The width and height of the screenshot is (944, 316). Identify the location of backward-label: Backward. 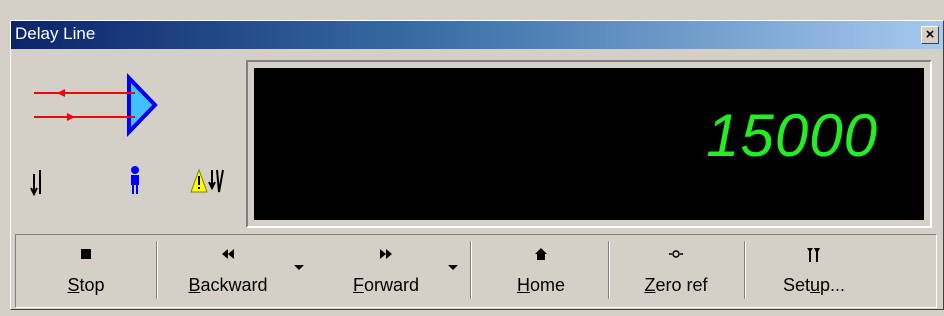
(228, 285).